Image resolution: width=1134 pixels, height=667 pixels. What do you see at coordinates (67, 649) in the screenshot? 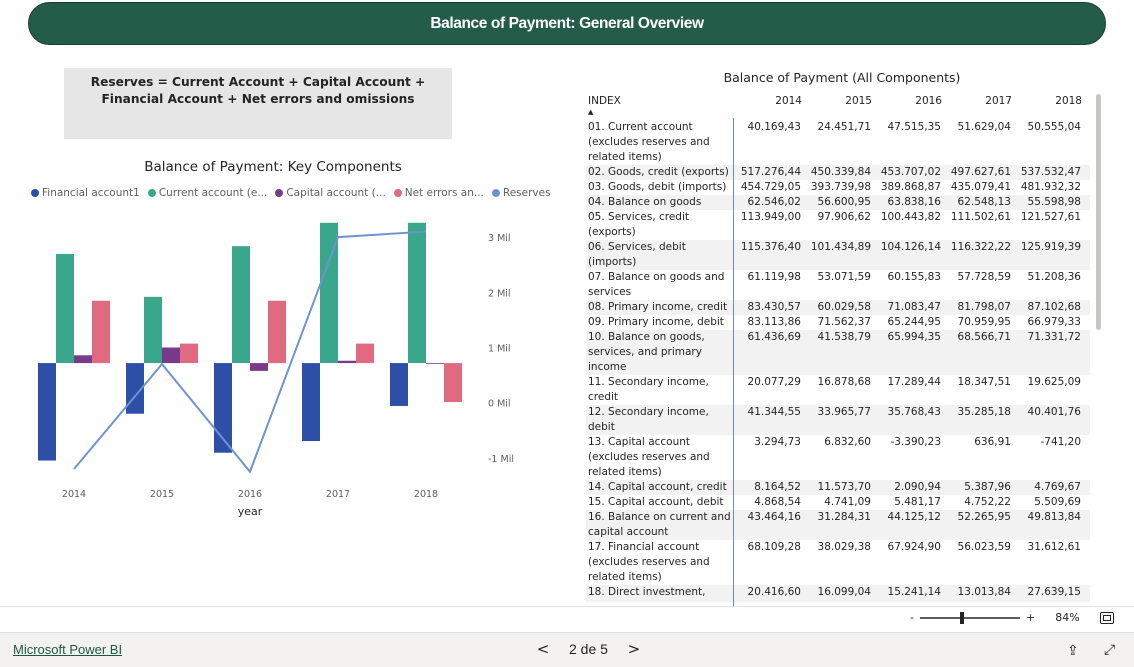
I see `power-bi-link: Microsoft Power BI` at bounding box center [67, 649].